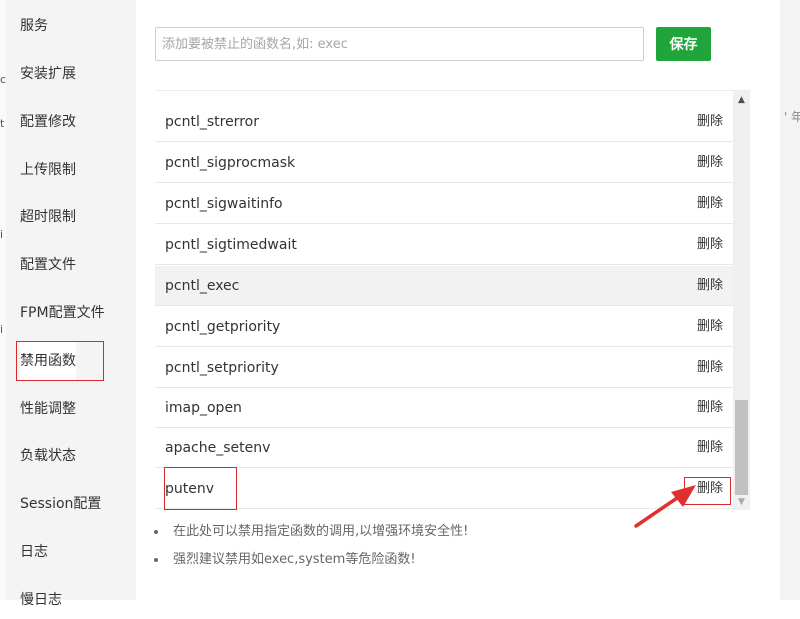 The image size is (800, 619). Describe the element at coordinates (48, 217) in the screenshot. I see `sidebar-item-timeout-limit: 超时限制` at that location.